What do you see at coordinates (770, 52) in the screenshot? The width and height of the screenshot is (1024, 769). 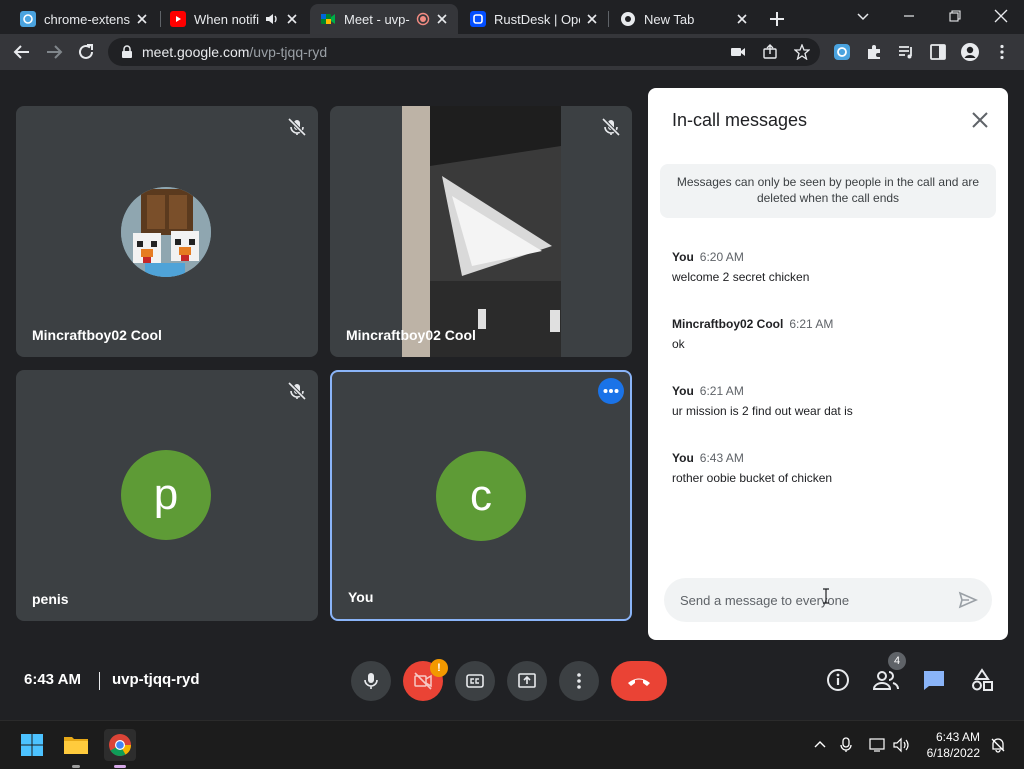 I see `share-icon` at bounding box center [770, 52].